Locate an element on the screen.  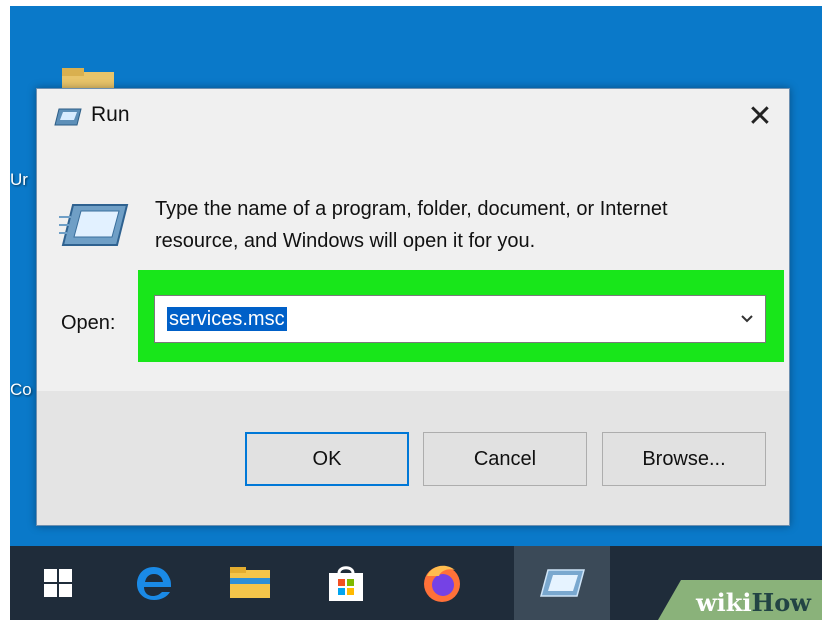
taskbar-file-explorer is located at coordinates (250, 583).